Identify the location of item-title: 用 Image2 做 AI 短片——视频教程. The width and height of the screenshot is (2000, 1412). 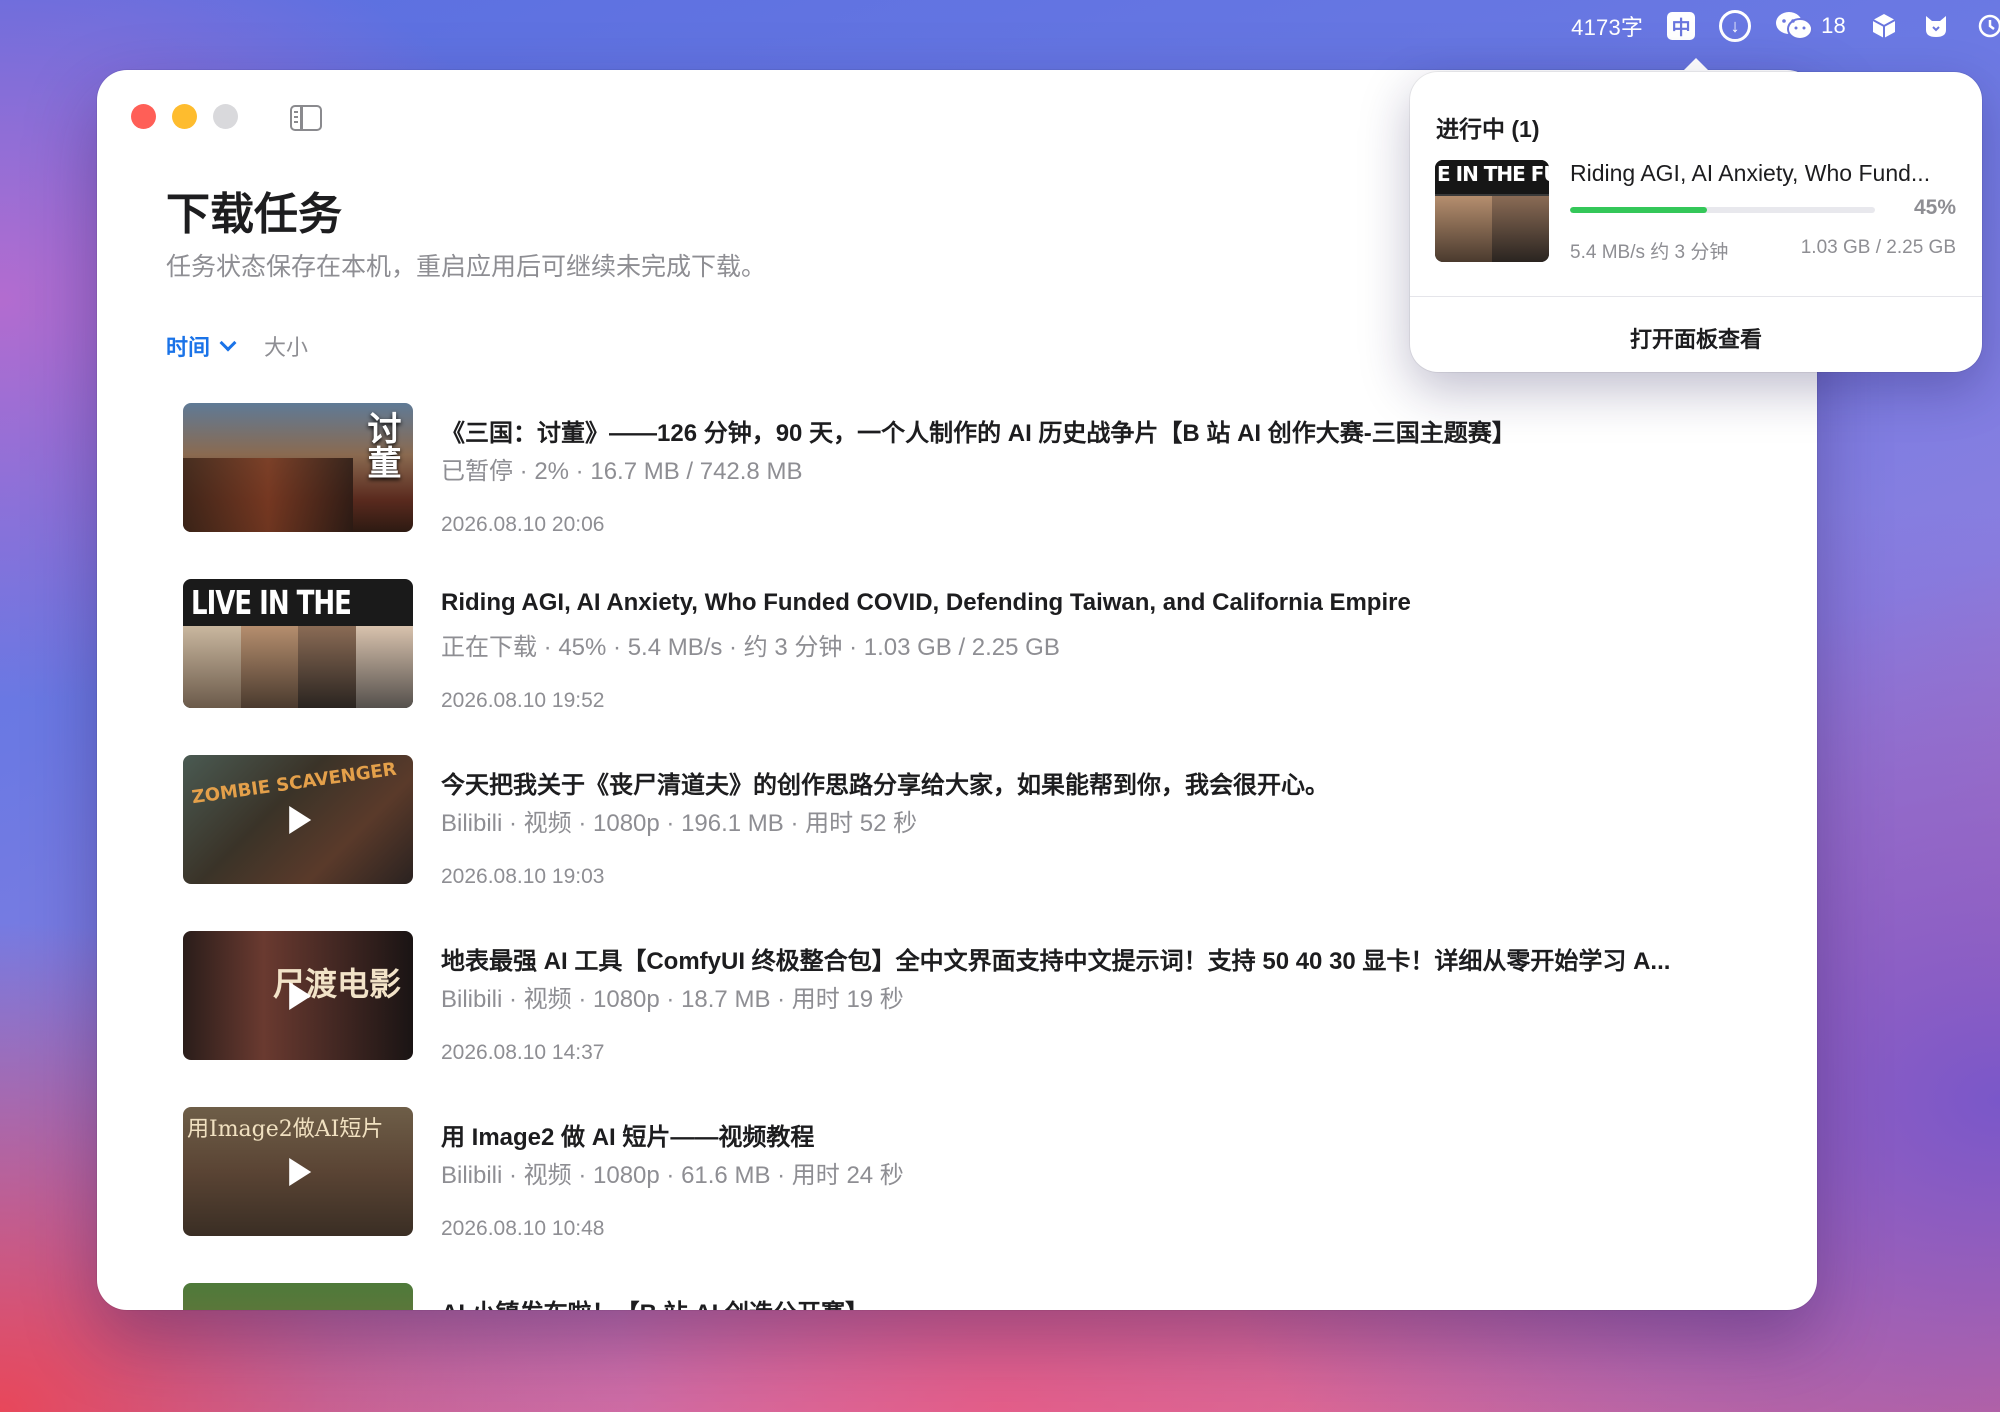
(628, 1137).